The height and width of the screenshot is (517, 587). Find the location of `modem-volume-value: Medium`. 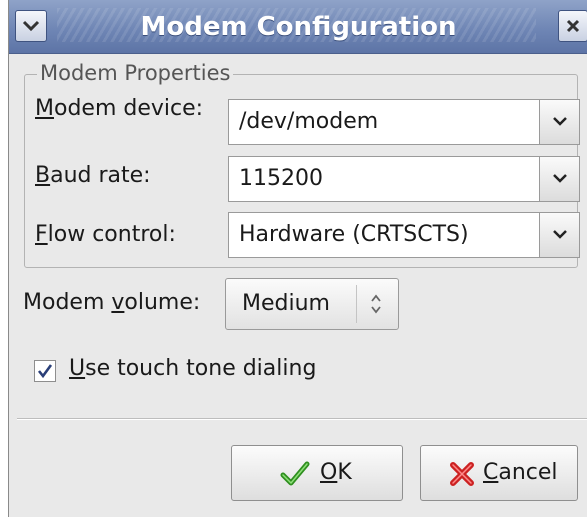

modem-volume-value: Medium is located at coordinates (286, 303).